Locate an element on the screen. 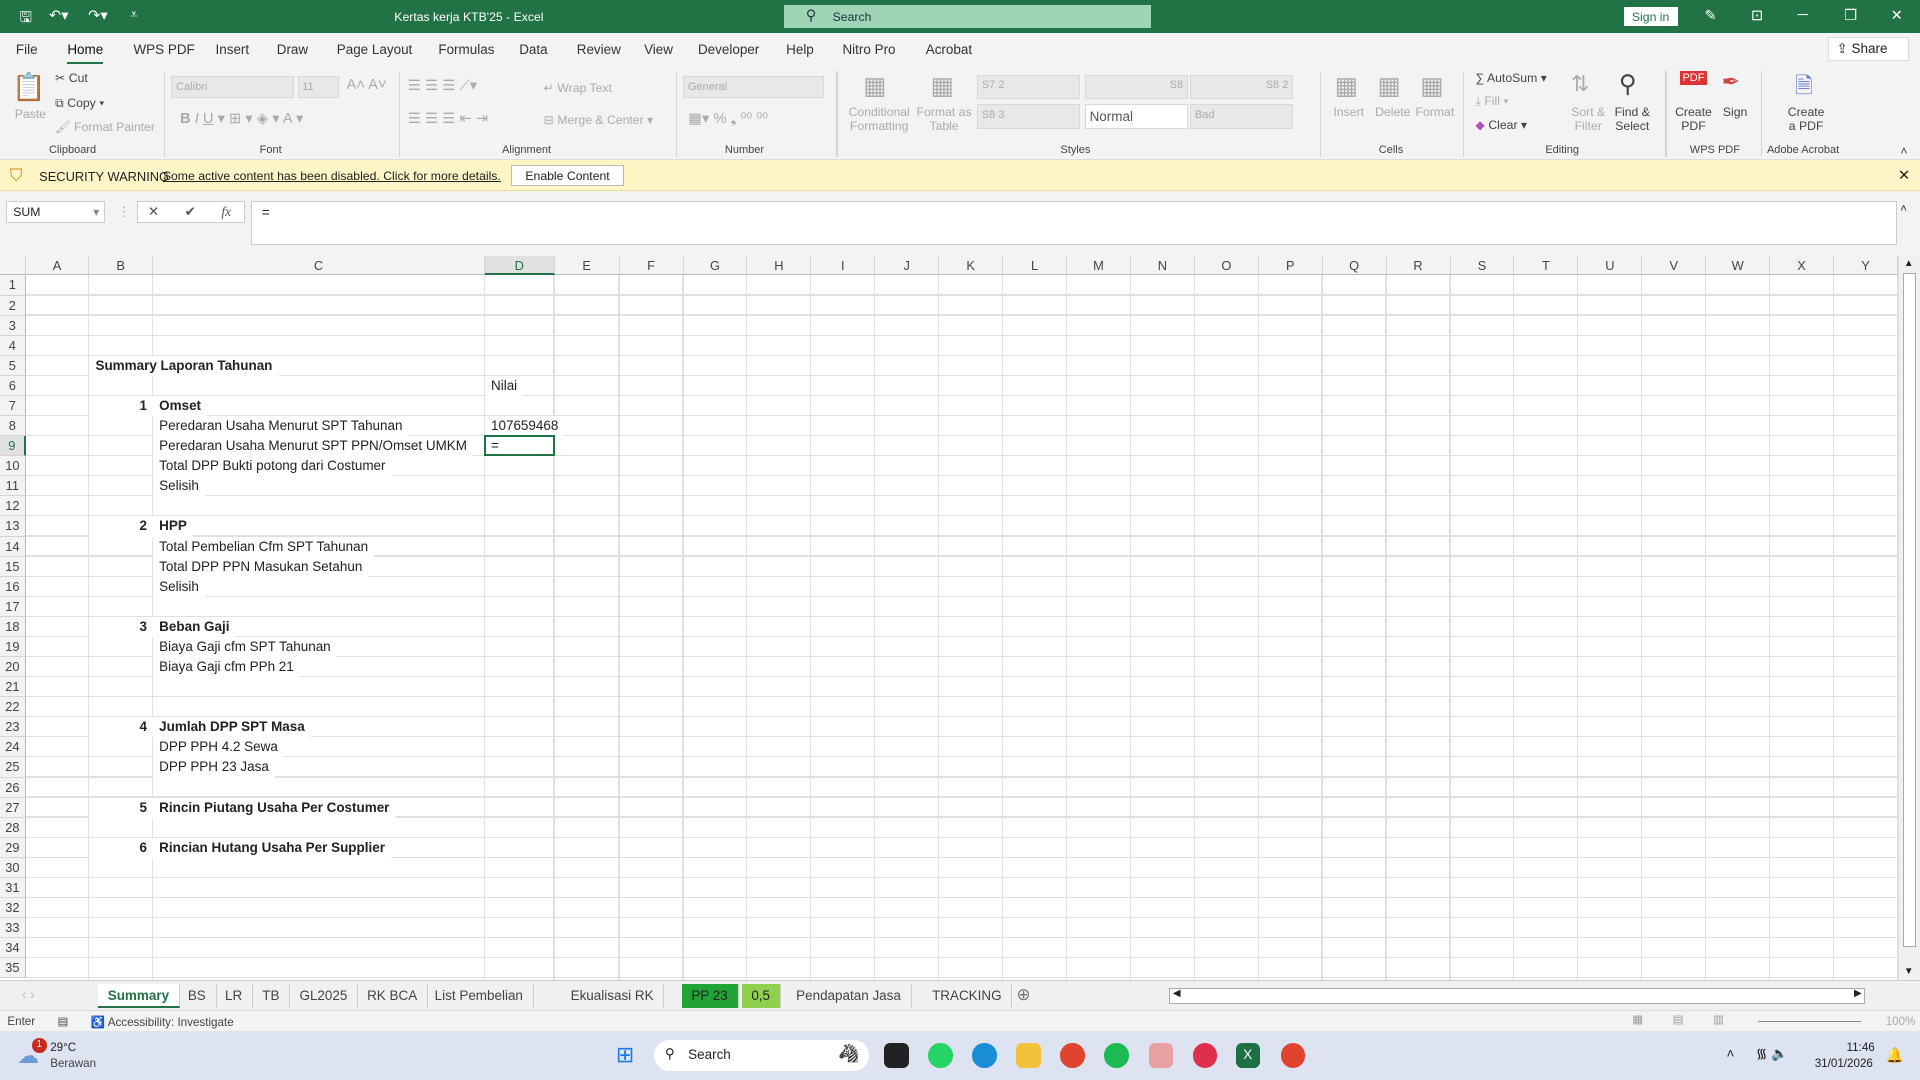  column-header-P: P is located at coordinates (1290, 265).